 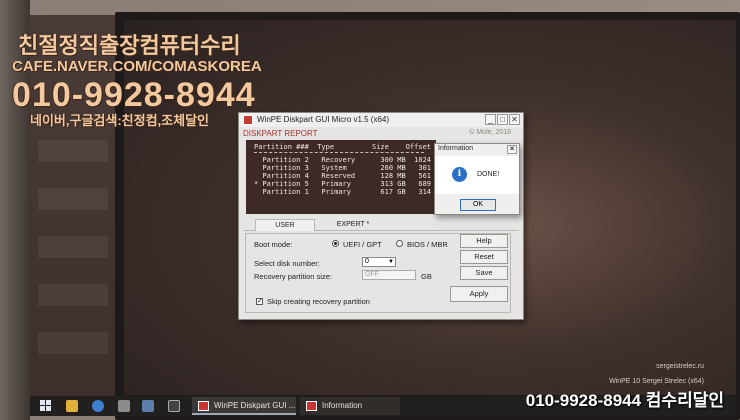 What do you see at coordinates (273, 244) in the screenshot?
I see `boot-mode-label: Boot mode:` at bounding box center [273, 244].